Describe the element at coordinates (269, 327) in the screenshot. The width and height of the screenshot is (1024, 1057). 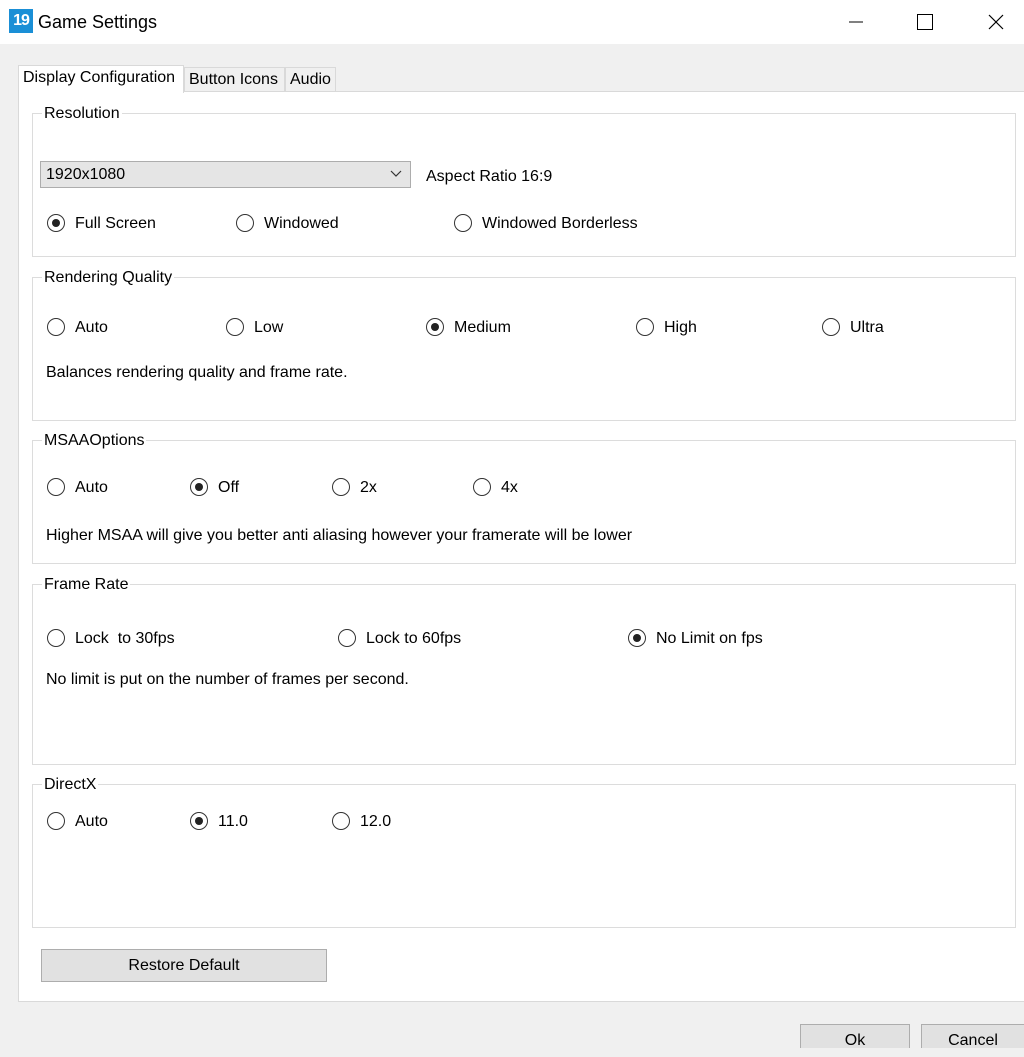
I see `radio-label: Low` at that location.